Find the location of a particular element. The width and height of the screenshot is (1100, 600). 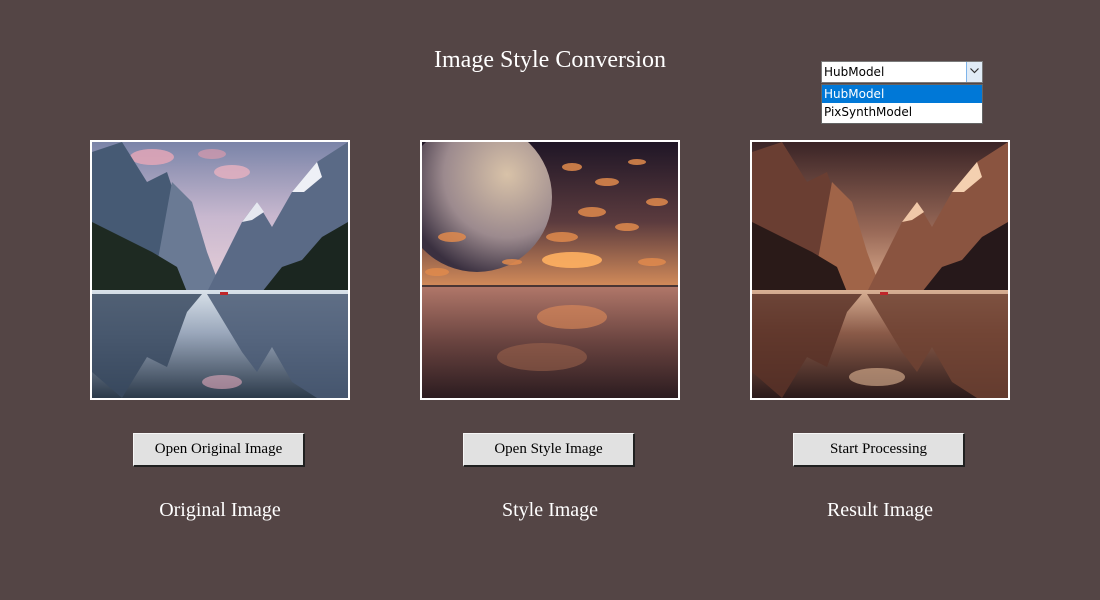

original-image-panel is located at coordinates (220, 270).